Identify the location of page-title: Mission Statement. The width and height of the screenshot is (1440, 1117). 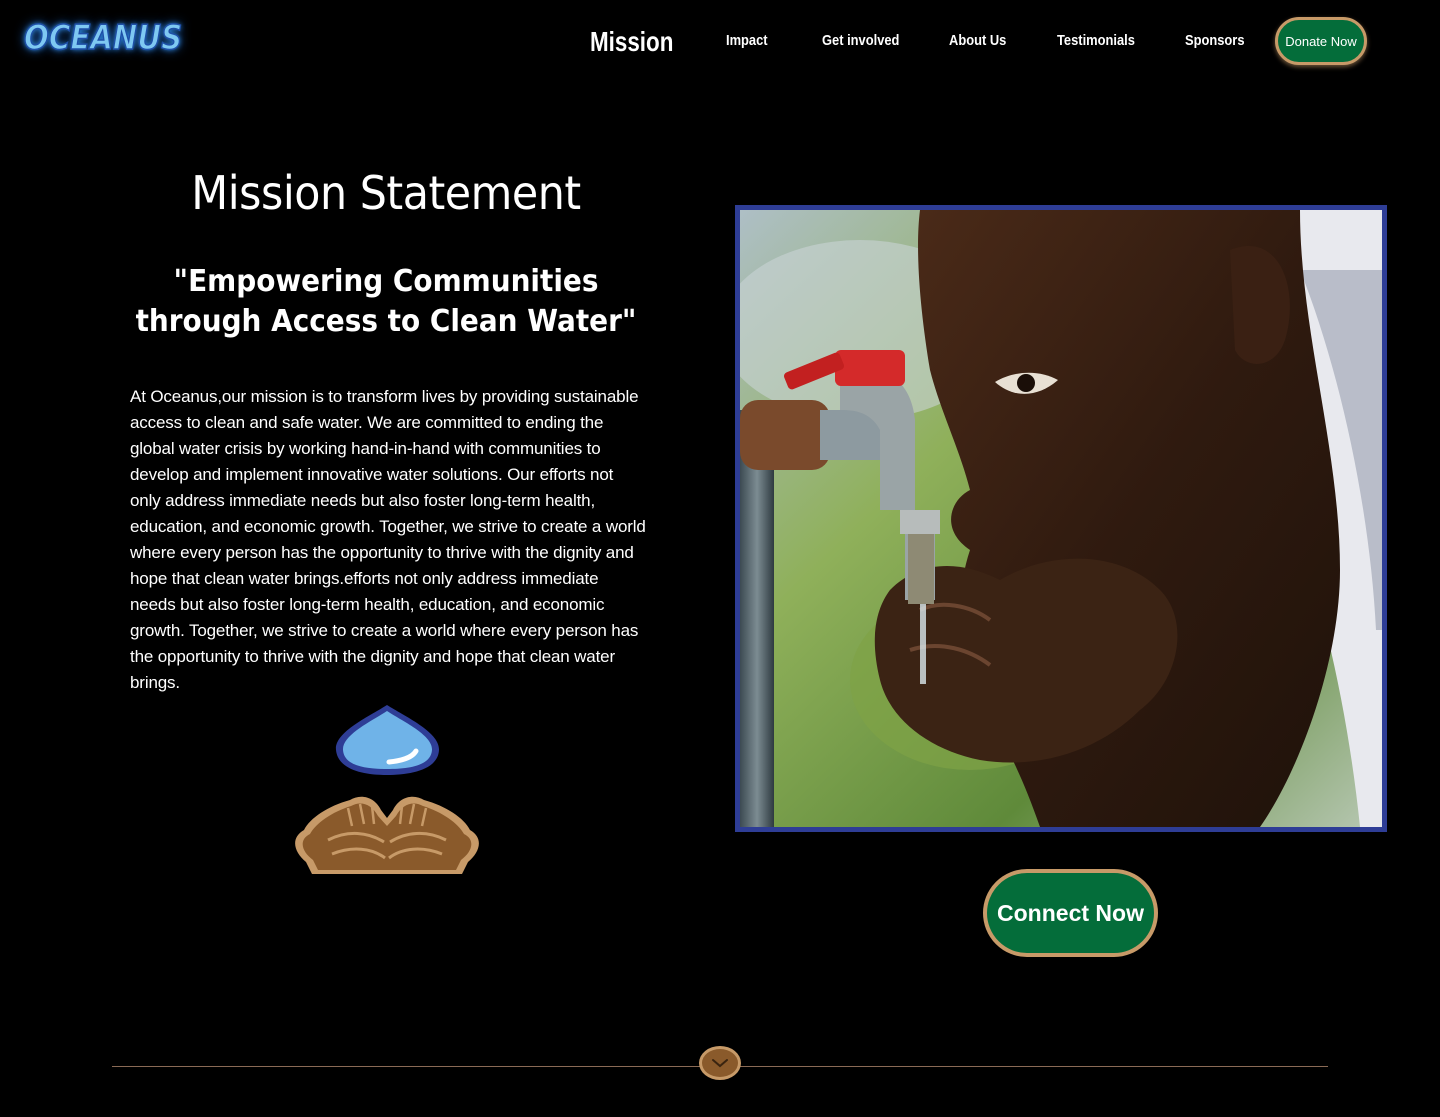
(386, 193).